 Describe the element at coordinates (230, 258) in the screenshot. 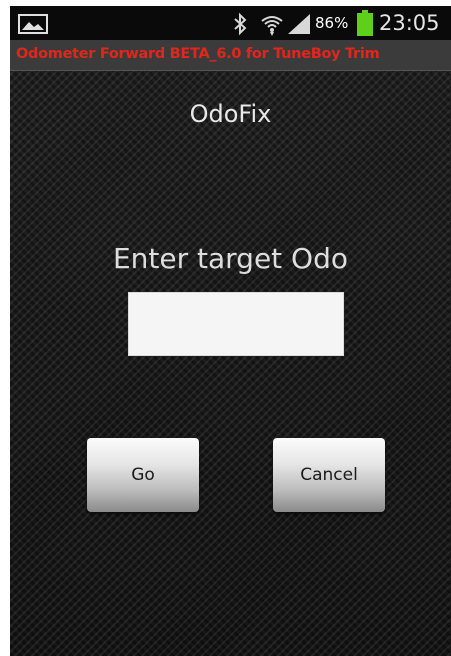

I see `target-odo-label: Enter target Odo` at that location.